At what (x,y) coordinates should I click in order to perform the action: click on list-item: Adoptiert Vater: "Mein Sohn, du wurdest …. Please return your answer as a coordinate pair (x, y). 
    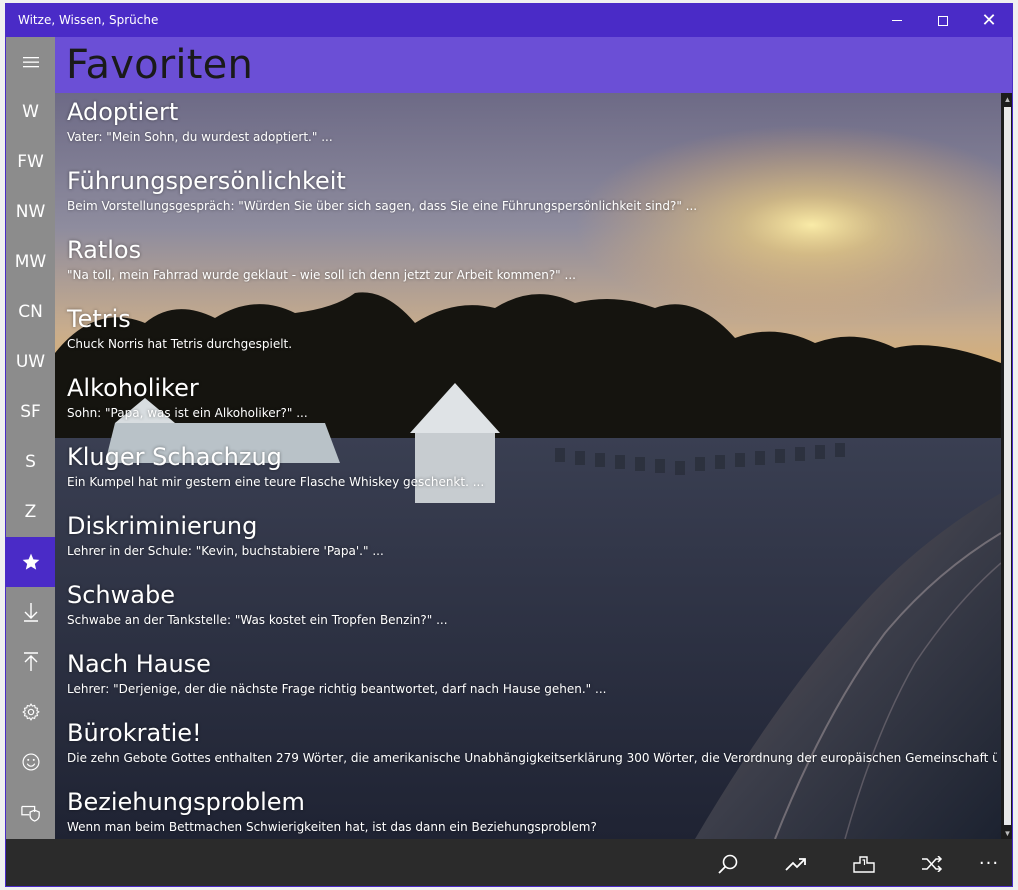
    Looking at the image, I should click on (532, 131).